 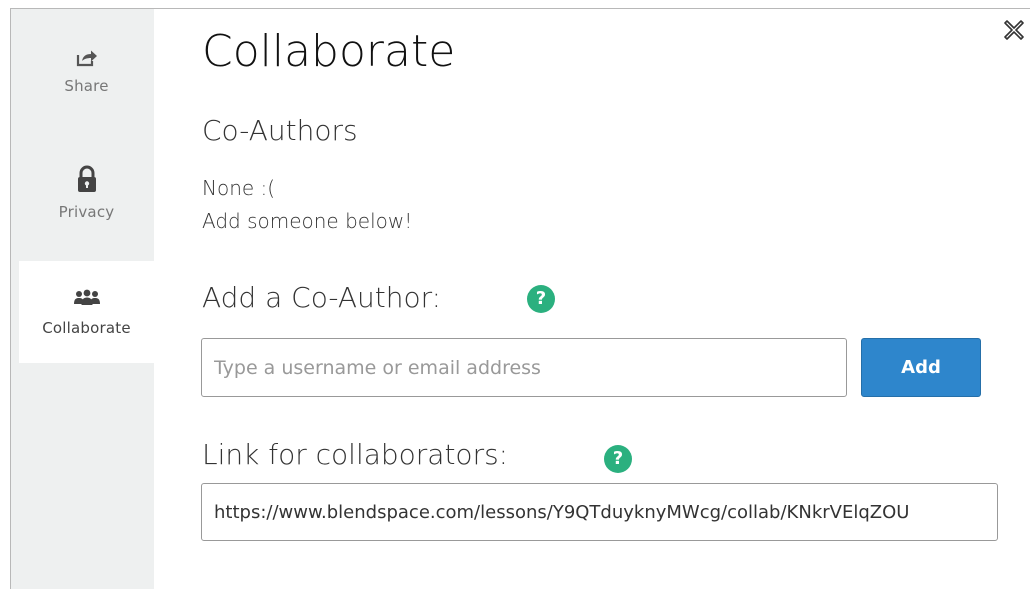 What do you see at coordinates (86, 328) in the screenshot?
I see `sidebar-item-label: Collaborate` at bounding box center [86, 328].